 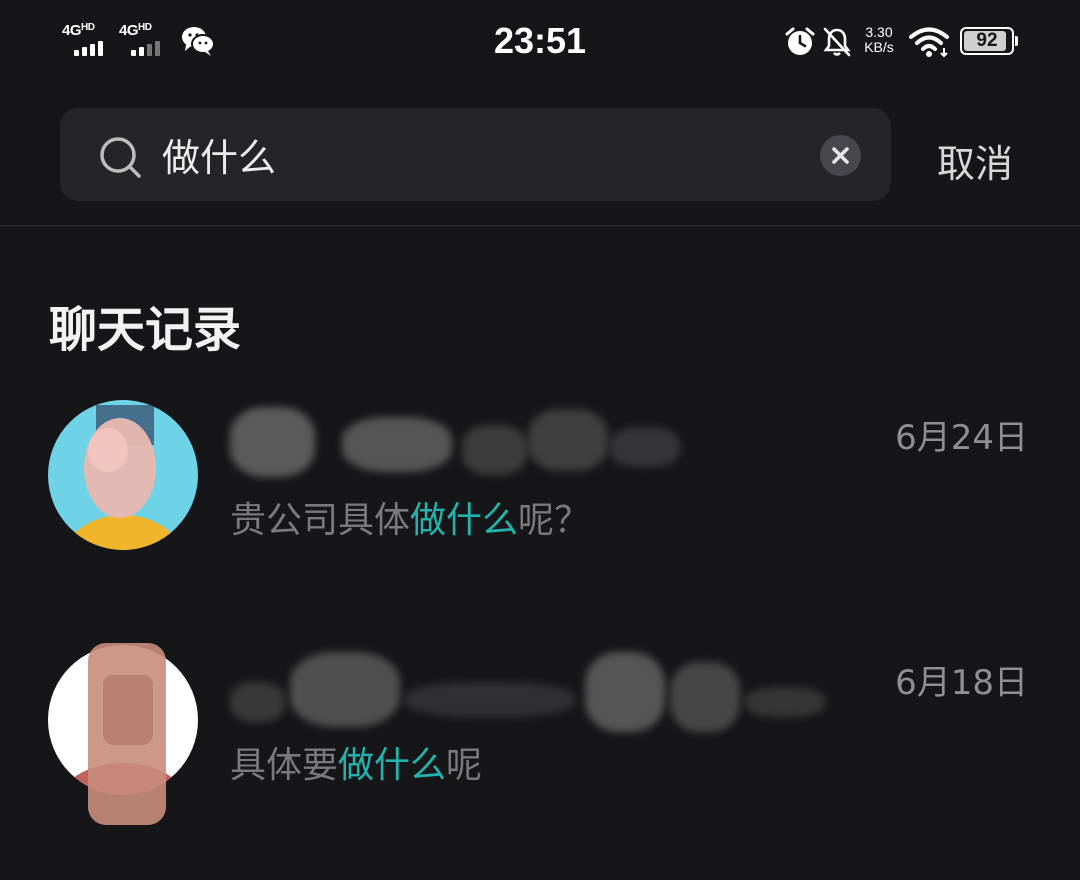 What do you see at coordinates (120, 157) in the screenshot?
I see `search-icon` at bounding box center [120, 157].